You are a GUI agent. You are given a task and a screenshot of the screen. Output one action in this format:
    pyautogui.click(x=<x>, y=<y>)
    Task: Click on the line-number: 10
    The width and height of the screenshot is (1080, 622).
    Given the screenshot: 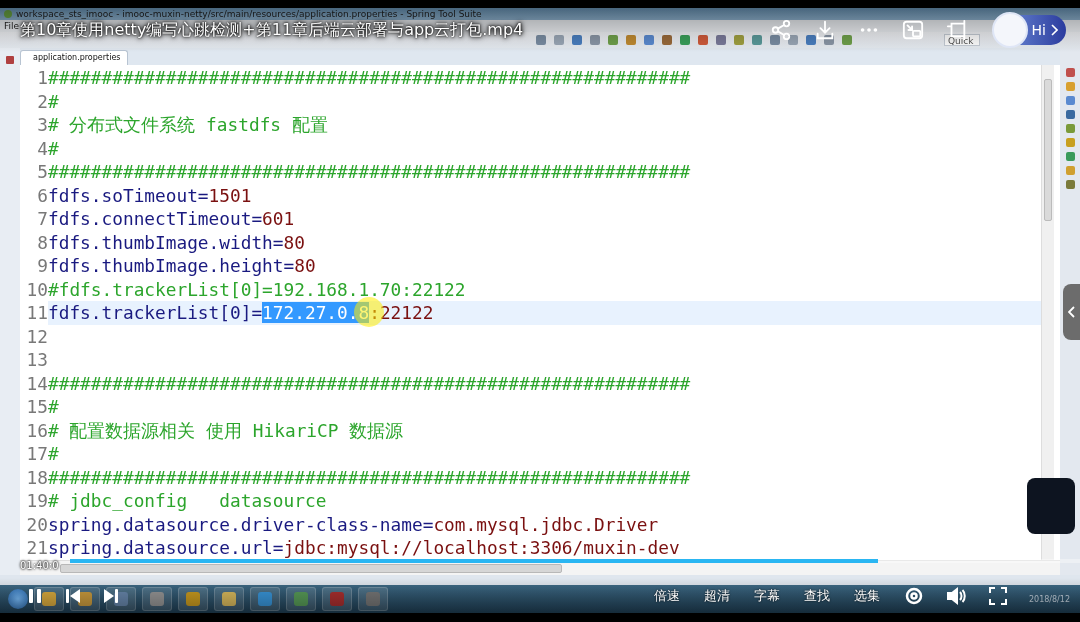 What is the action you would take?
    pyautogui.click(x=36, y=289)
    